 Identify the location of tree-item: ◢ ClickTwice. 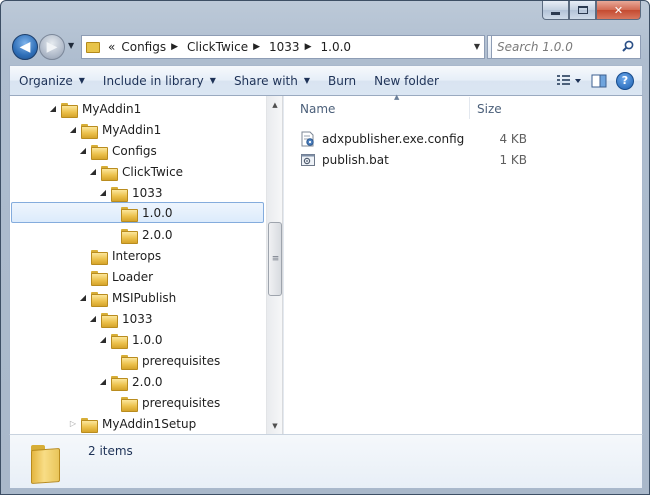
(137, 171).